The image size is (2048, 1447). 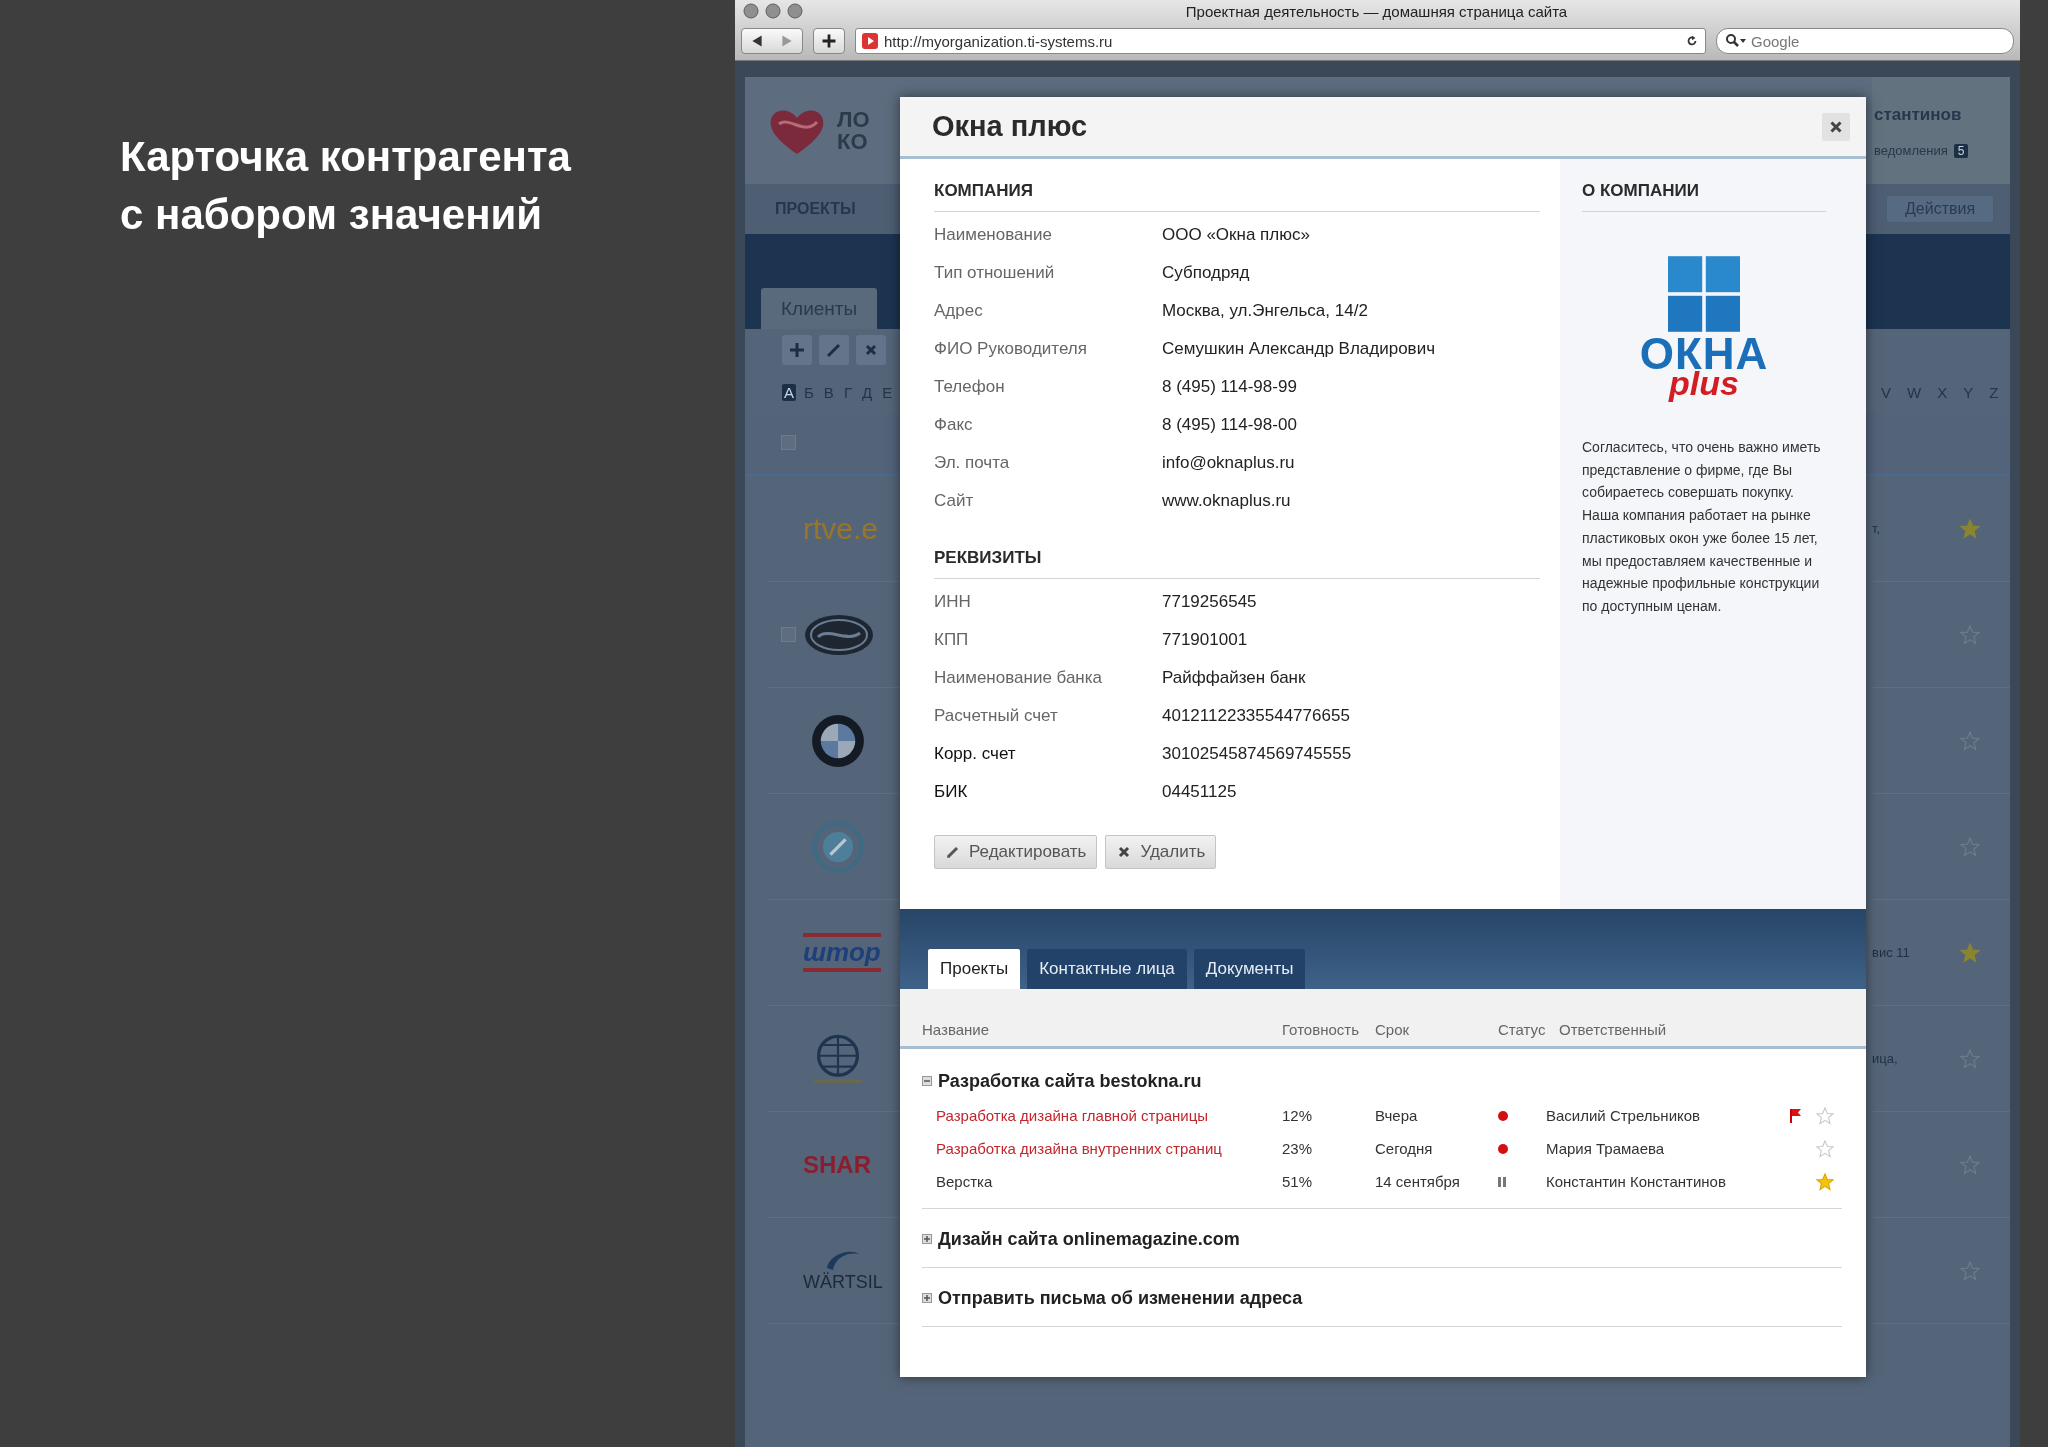 I want to click on tab: Контактные лица, so click(x=1107, y=969).